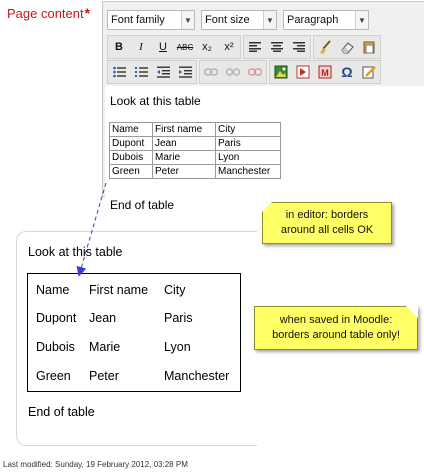  I want to click on editor-note-line1: in editor: borders, so click(327, 215).